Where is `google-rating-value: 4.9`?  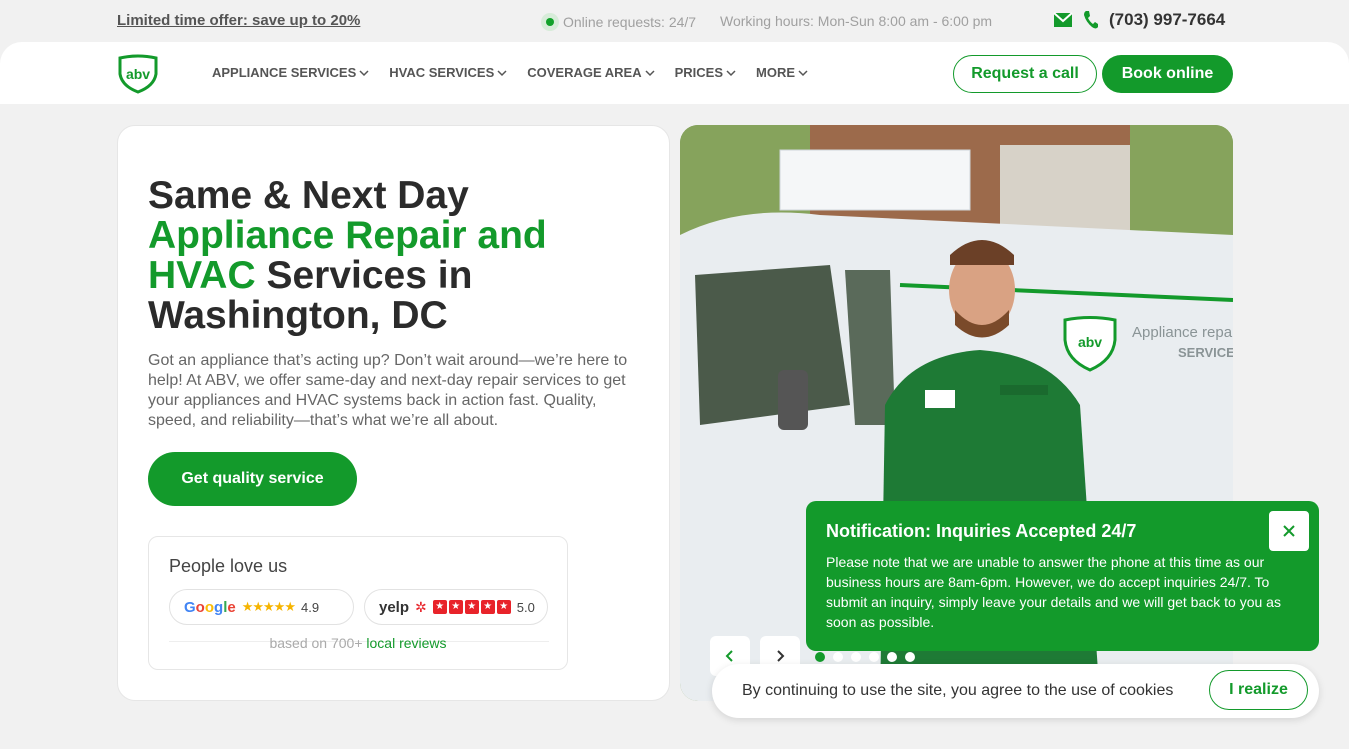
google-rating-value: 4.9 is located at coordinates (310, 607).